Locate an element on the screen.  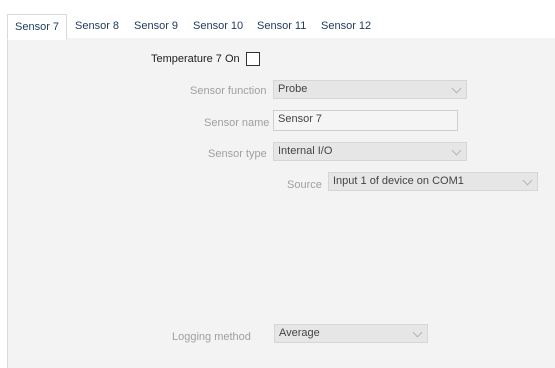
temperature-on-label: Temperature 7 On is located at coordinates (195, 59).